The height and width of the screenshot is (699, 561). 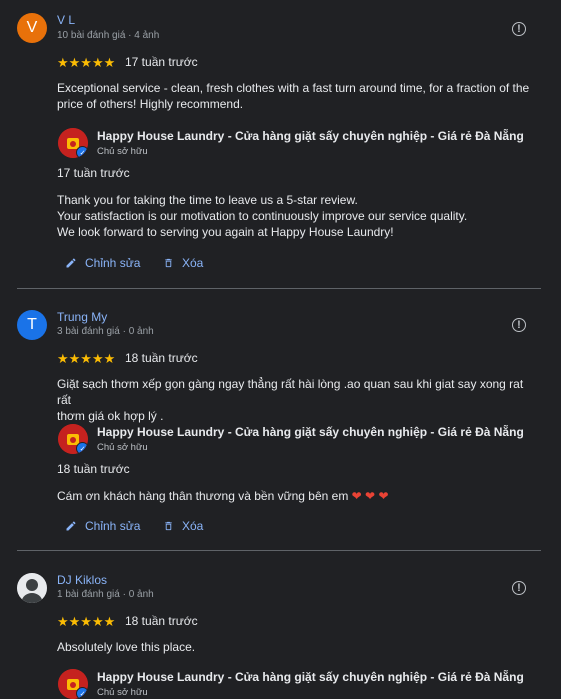 What do you see at coordinates (32, 28) in the screenshot?
I see `reviewer-avatar: V` at bounding box center [32, 28].